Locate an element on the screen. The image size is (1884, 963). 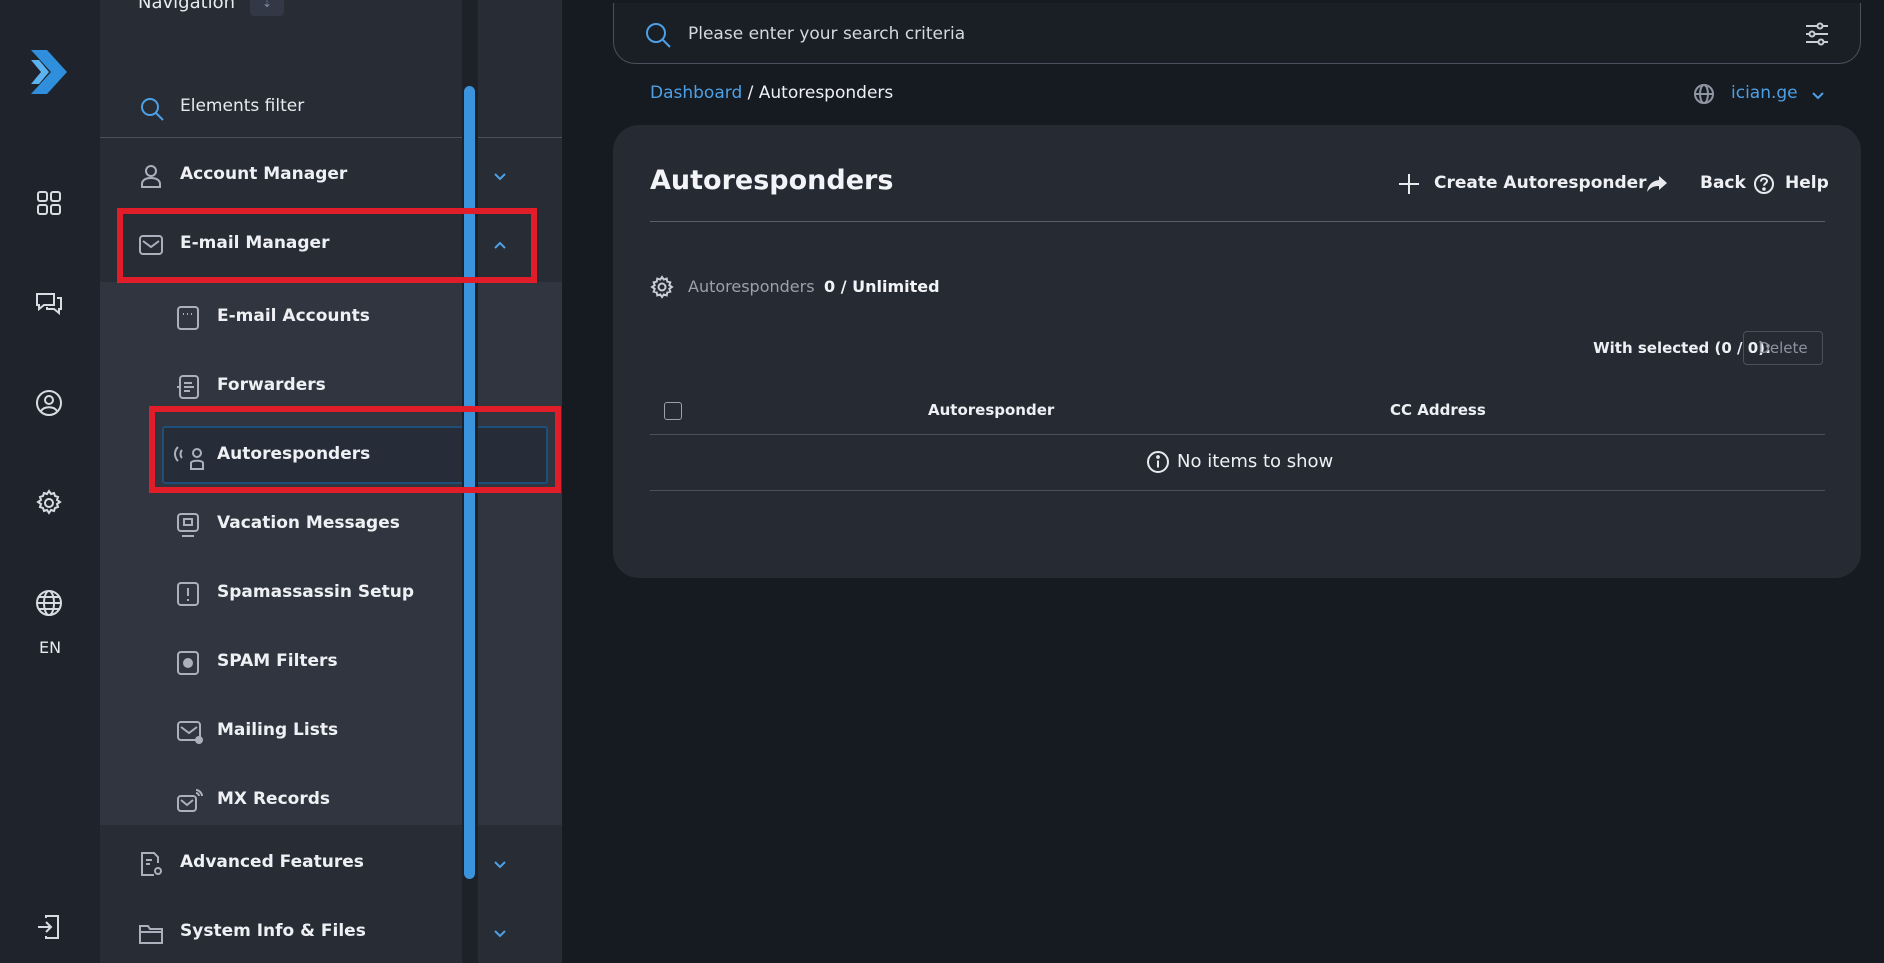
nav-item-label: Account Manager is located at coordinates (264, 174).